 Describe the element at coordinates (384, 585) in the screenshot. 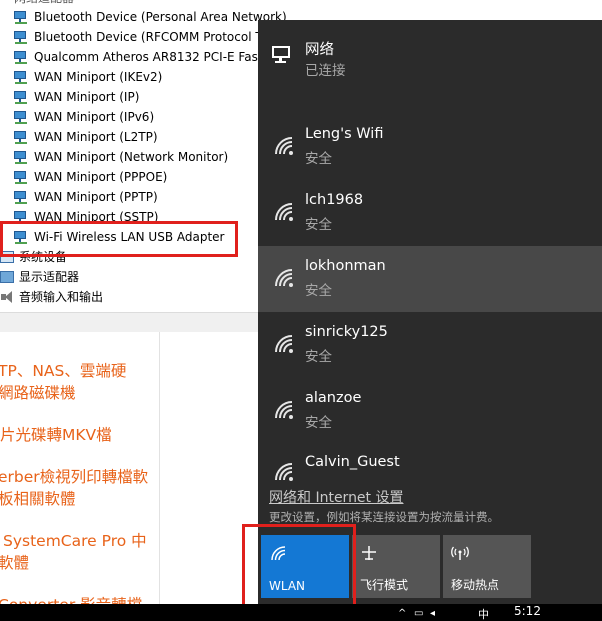

I see `tile-label: 飞行模式` at that location.